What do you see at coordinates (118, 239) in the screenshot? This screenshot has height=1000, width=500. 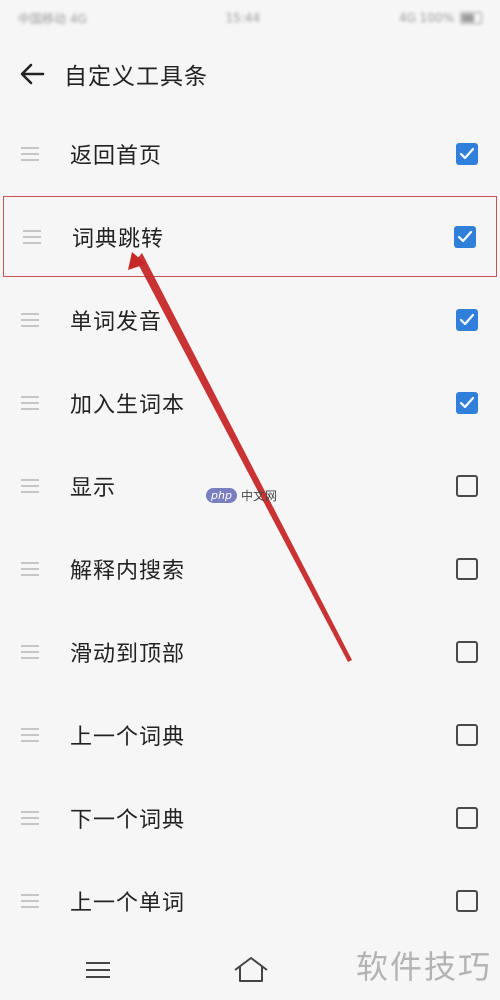 I see `list-item-label: 词典跳转` at bounding box center [118, 239].